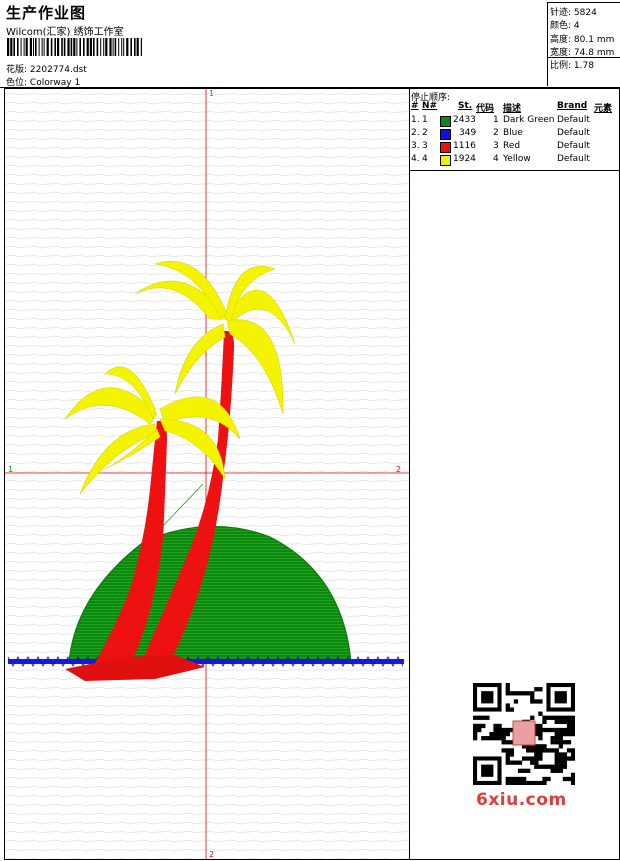  I want to click on col-brand: Brand, so click(572, 106).